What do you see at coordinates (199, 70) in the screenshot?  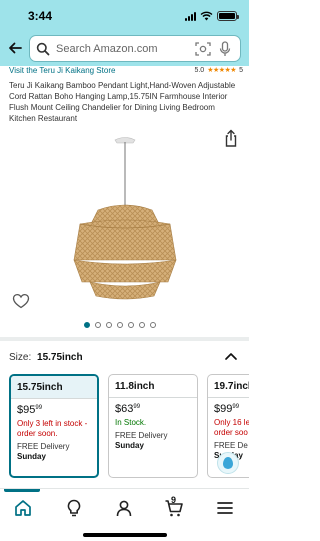 I see `rating-value: 5.0` at bounding box center [199, 70].